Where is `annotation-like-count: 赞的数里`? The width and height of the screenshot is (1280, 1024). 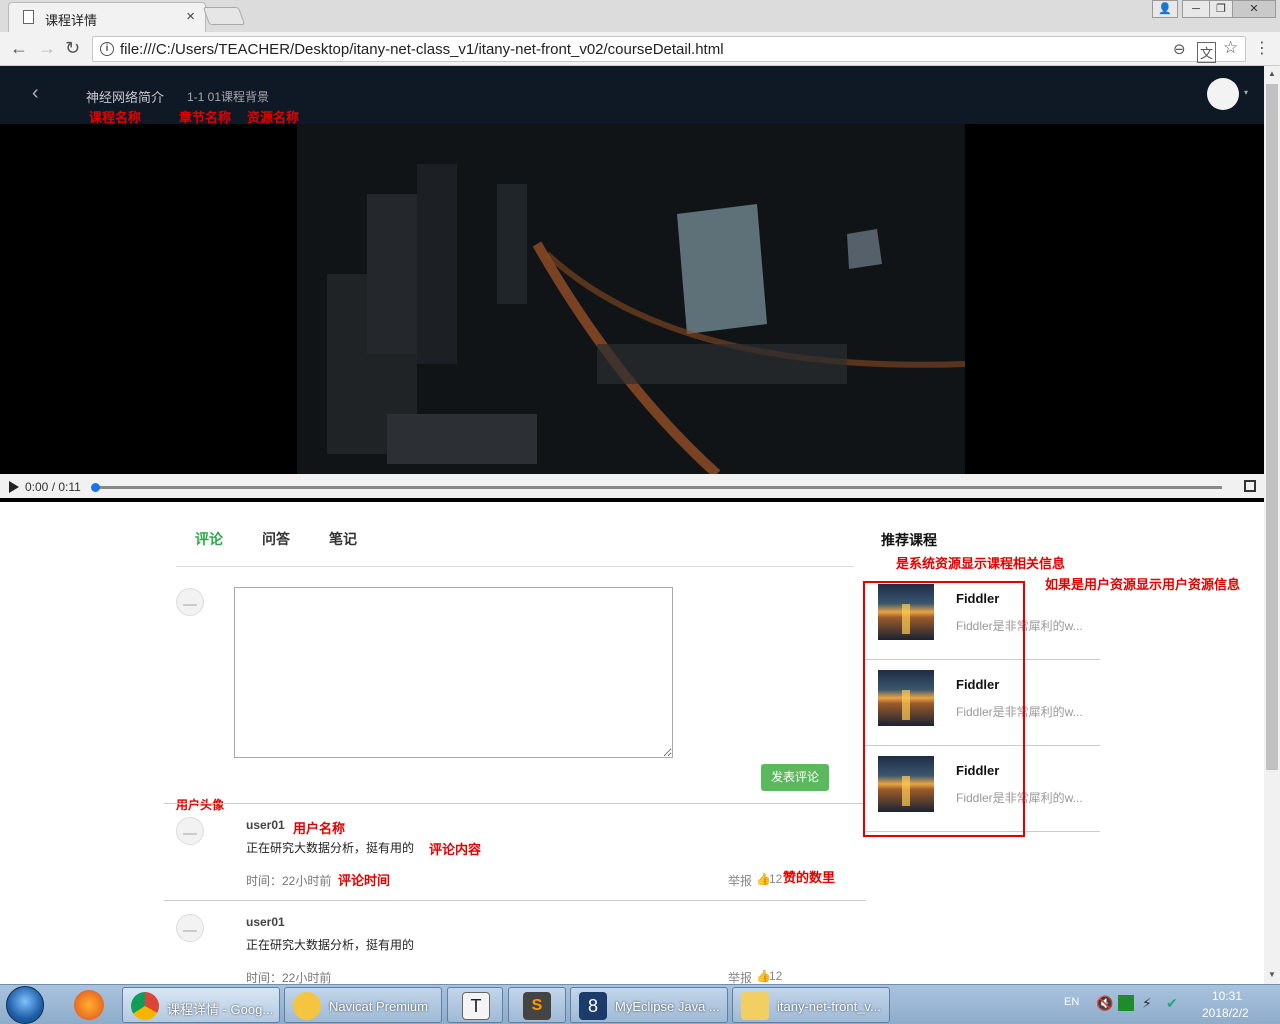 annotation-like-count: 赞的数里 is located at coordinates (809, 877).